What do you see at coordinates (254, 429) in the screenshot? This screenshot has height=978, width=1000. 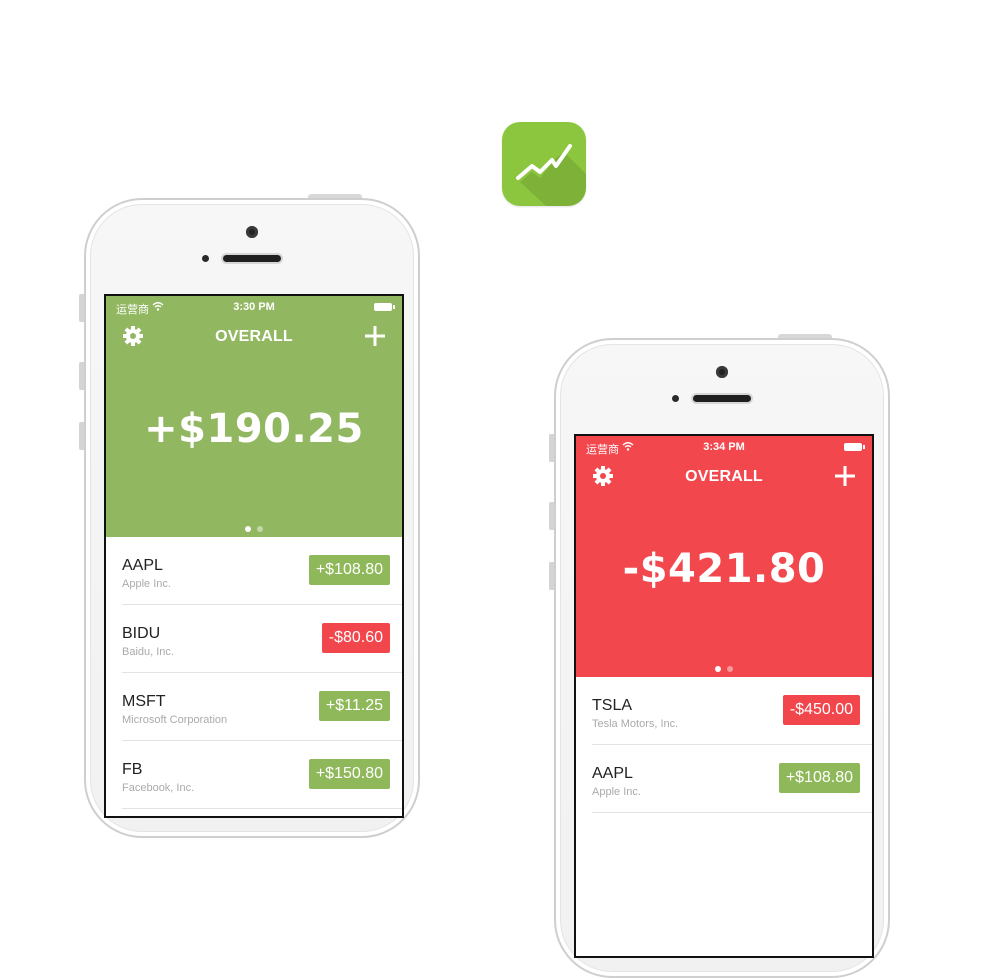 I see `overall-total: +$190.25` at bounding box center [254, 429].